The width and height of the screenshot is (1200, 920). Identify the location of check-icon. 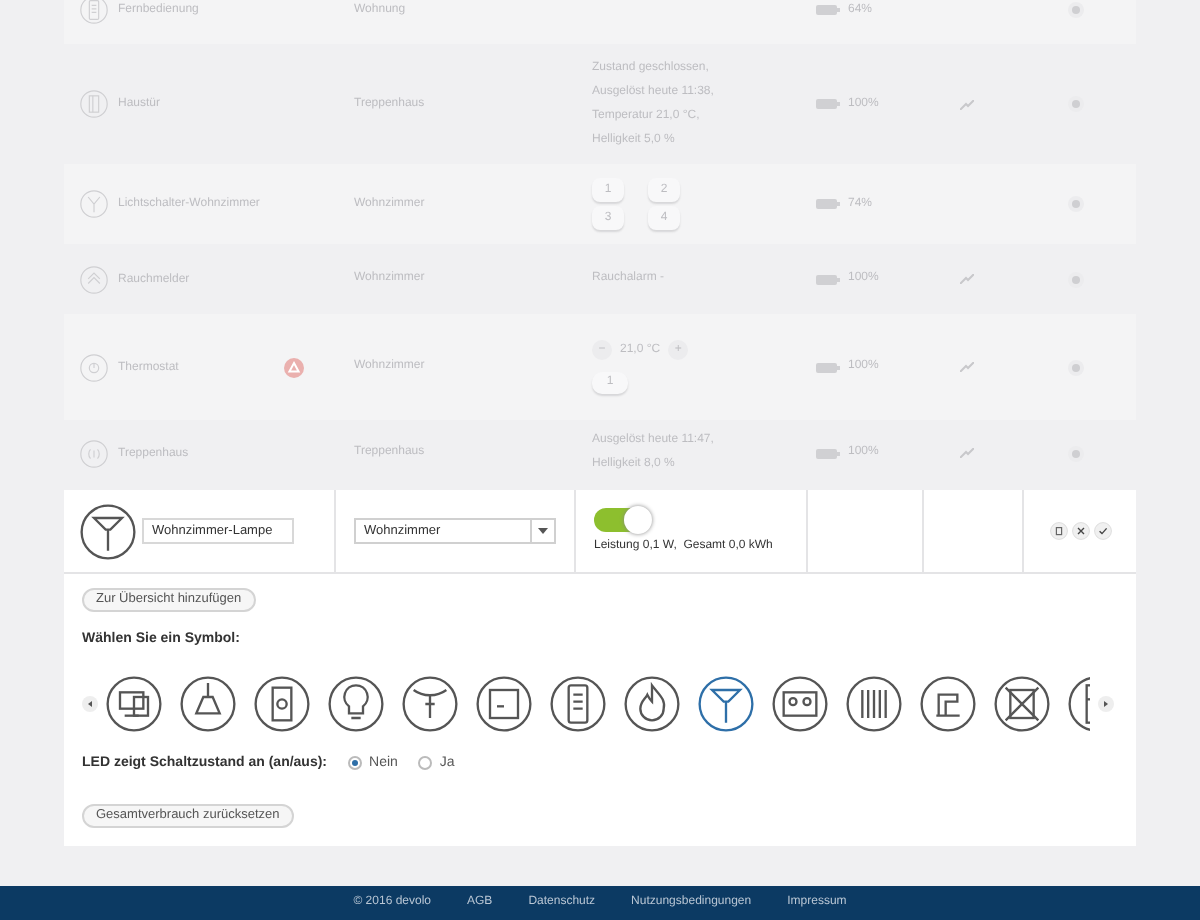
(1102, 531).